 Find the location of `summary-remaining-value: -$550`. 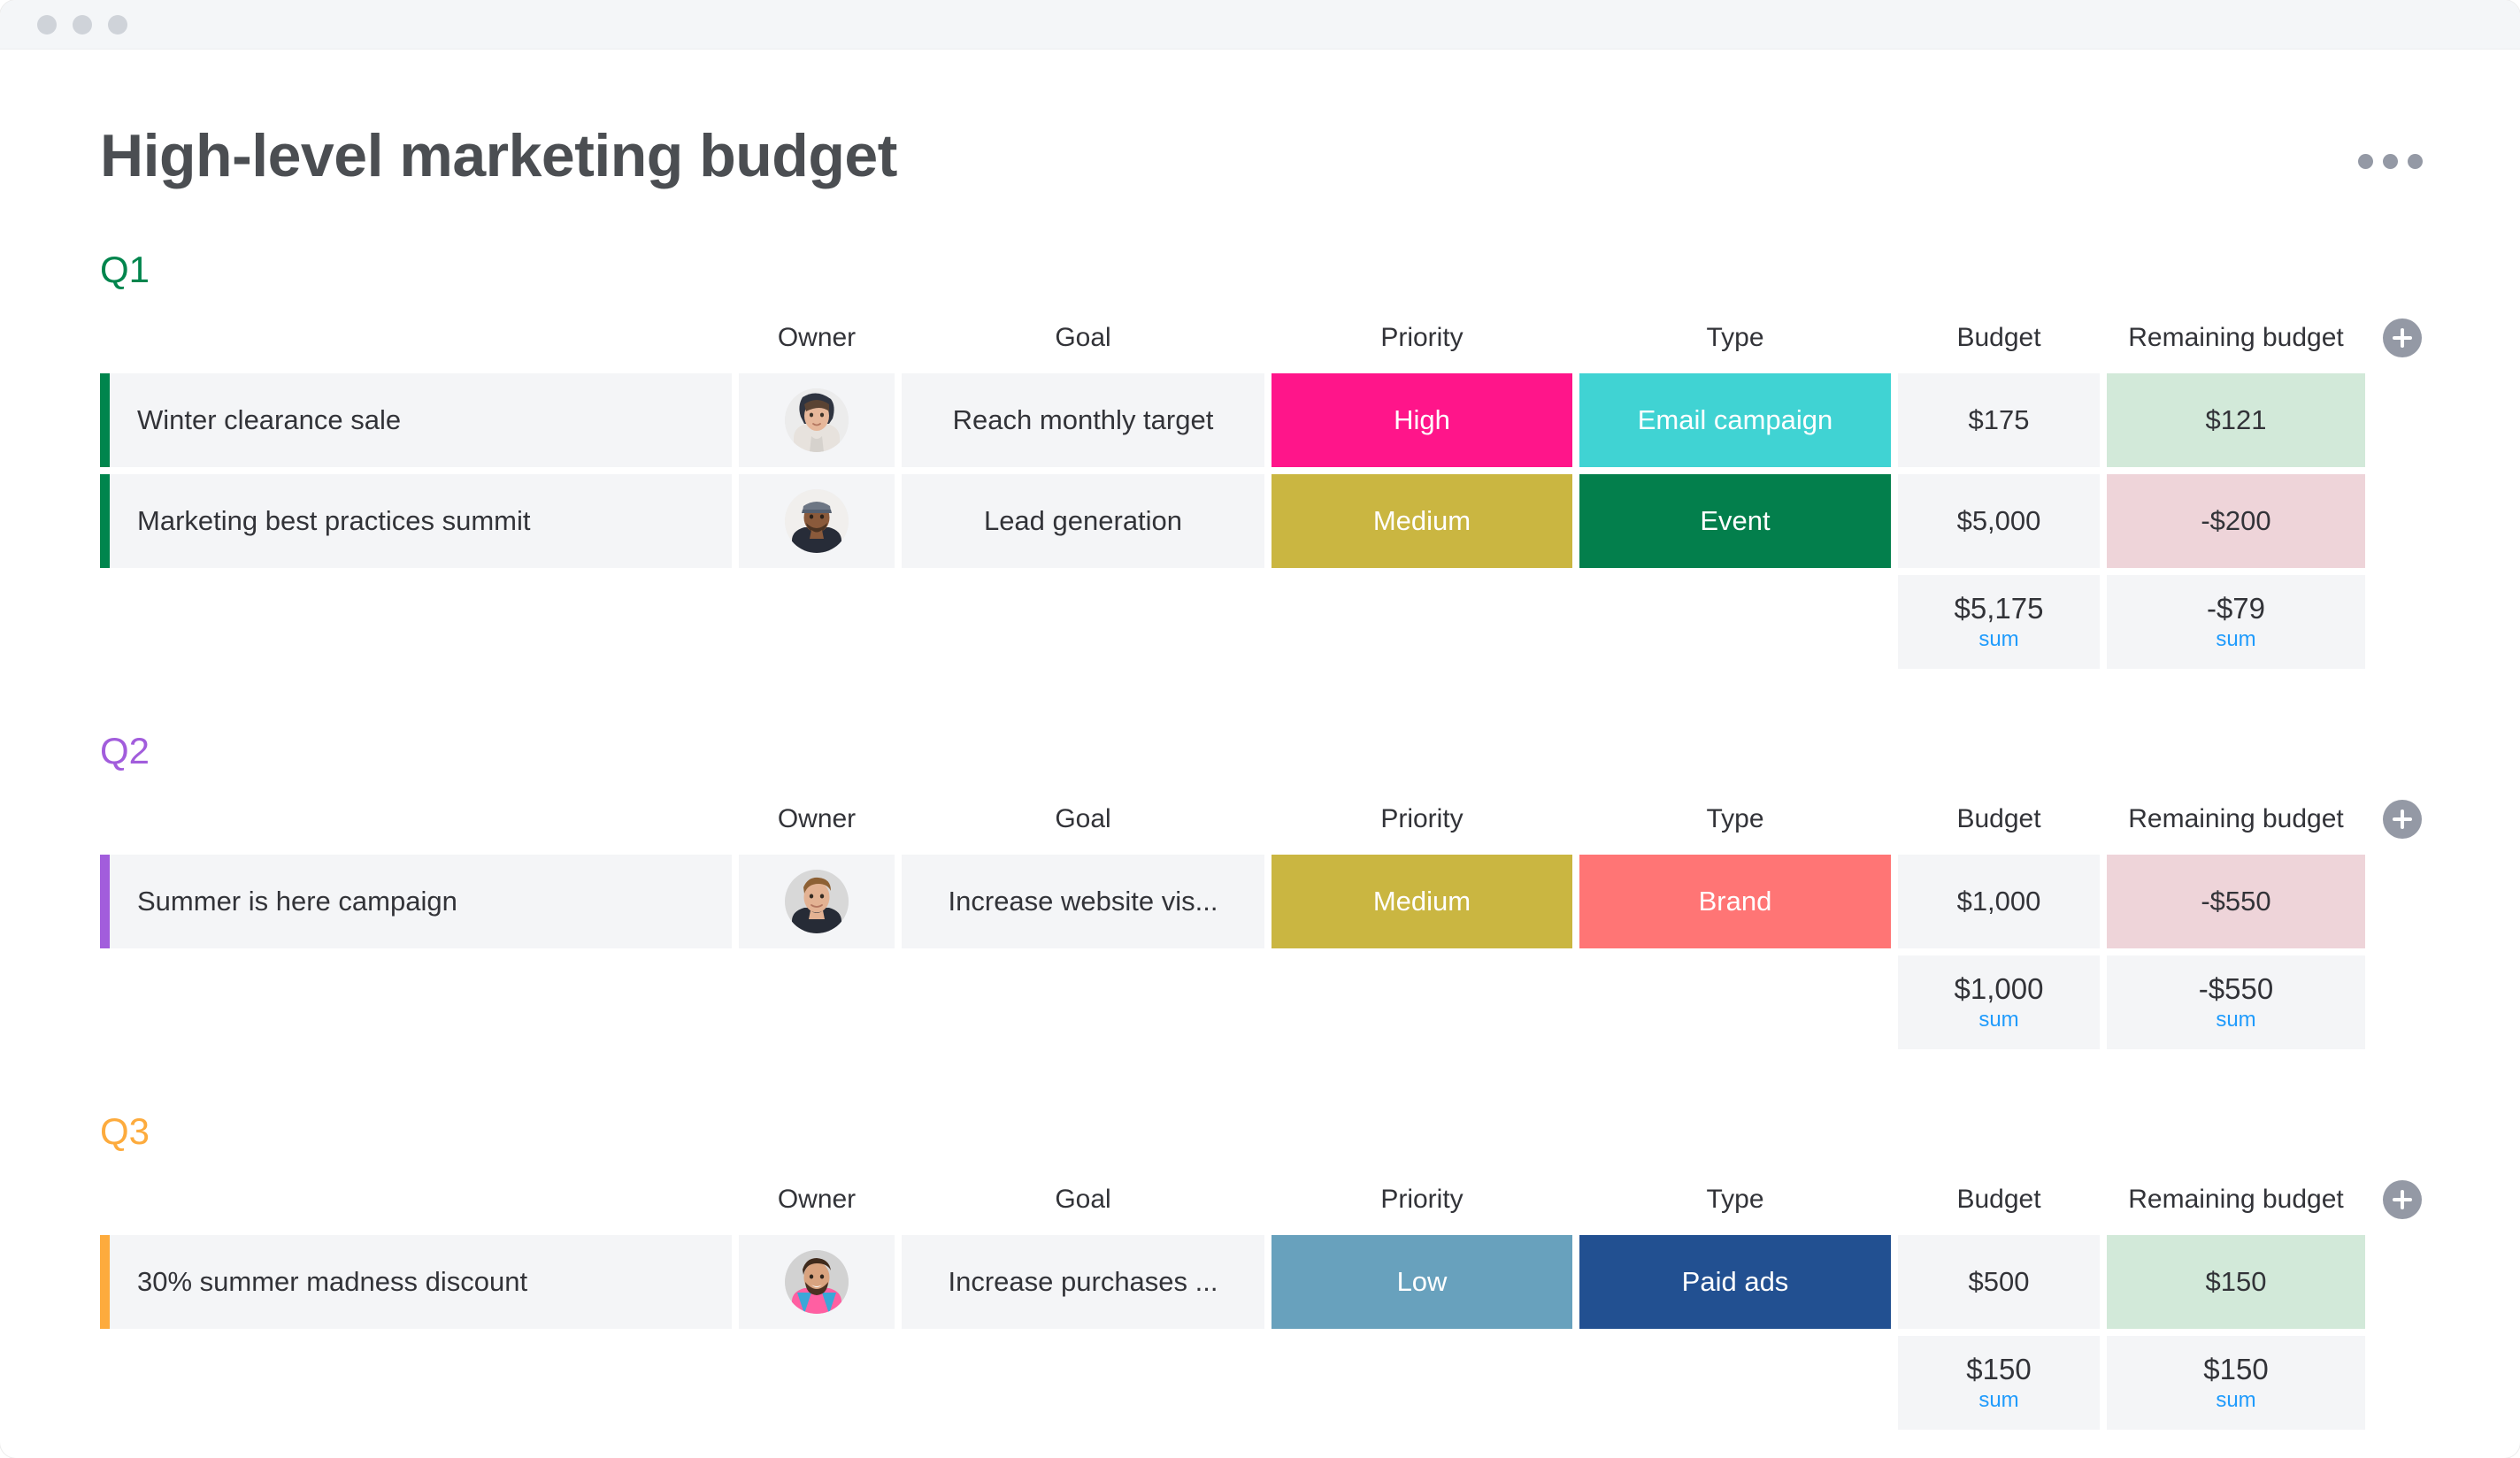

summary-remaining-value: -$550 is located at coordinates (2236, 989).